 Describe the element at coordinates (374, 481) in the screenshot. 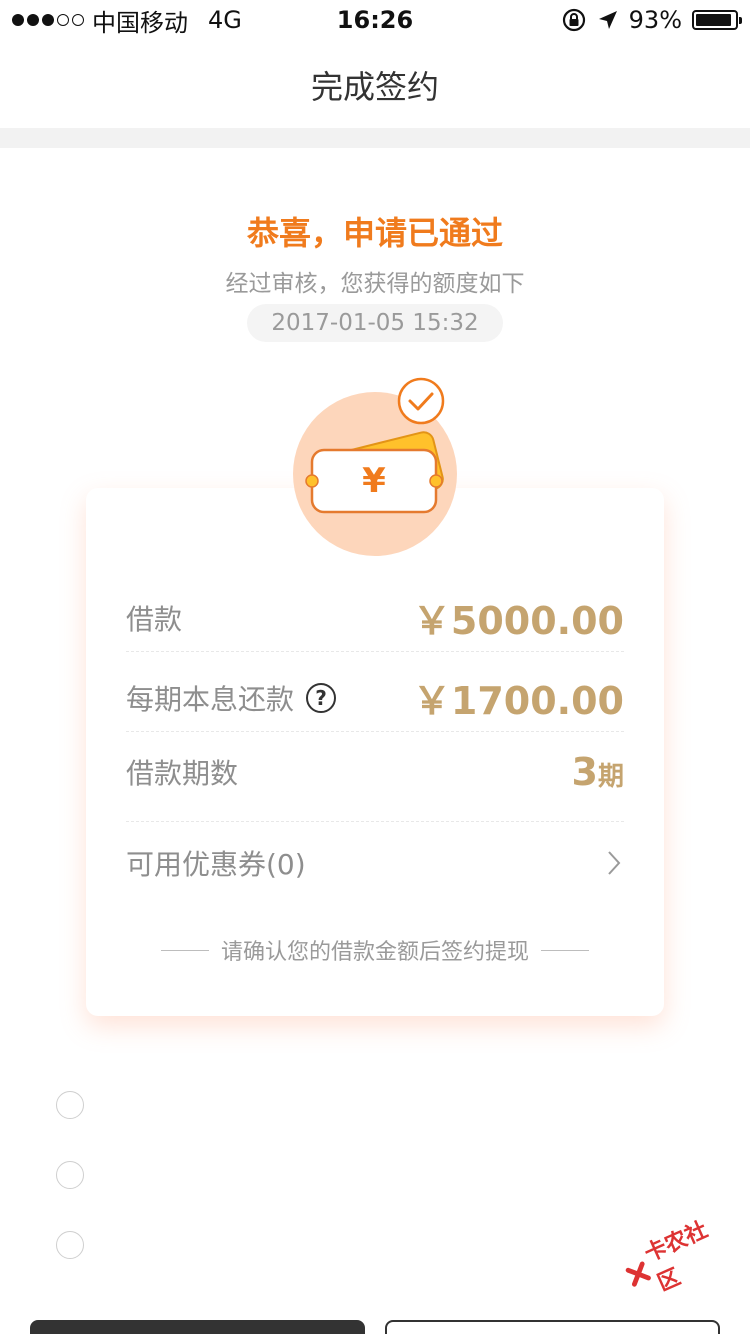

I see `yuan-symbol: ¥` at that location.